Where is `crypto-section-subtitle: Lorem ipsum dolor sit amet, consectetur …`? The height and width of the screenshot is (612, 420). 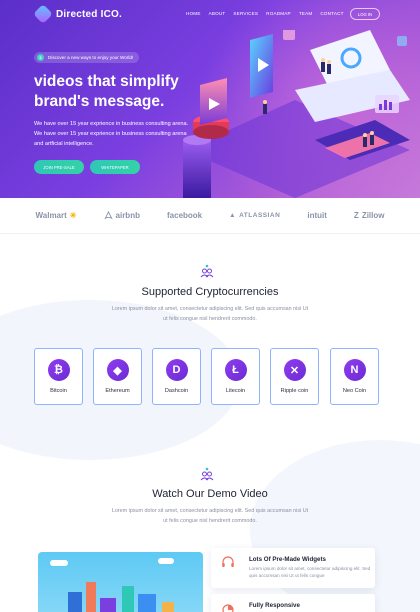
crypto-section-subtitle: Lorem ipsum dolor sit amet, consectetur … is located at coordinates (210, 314).